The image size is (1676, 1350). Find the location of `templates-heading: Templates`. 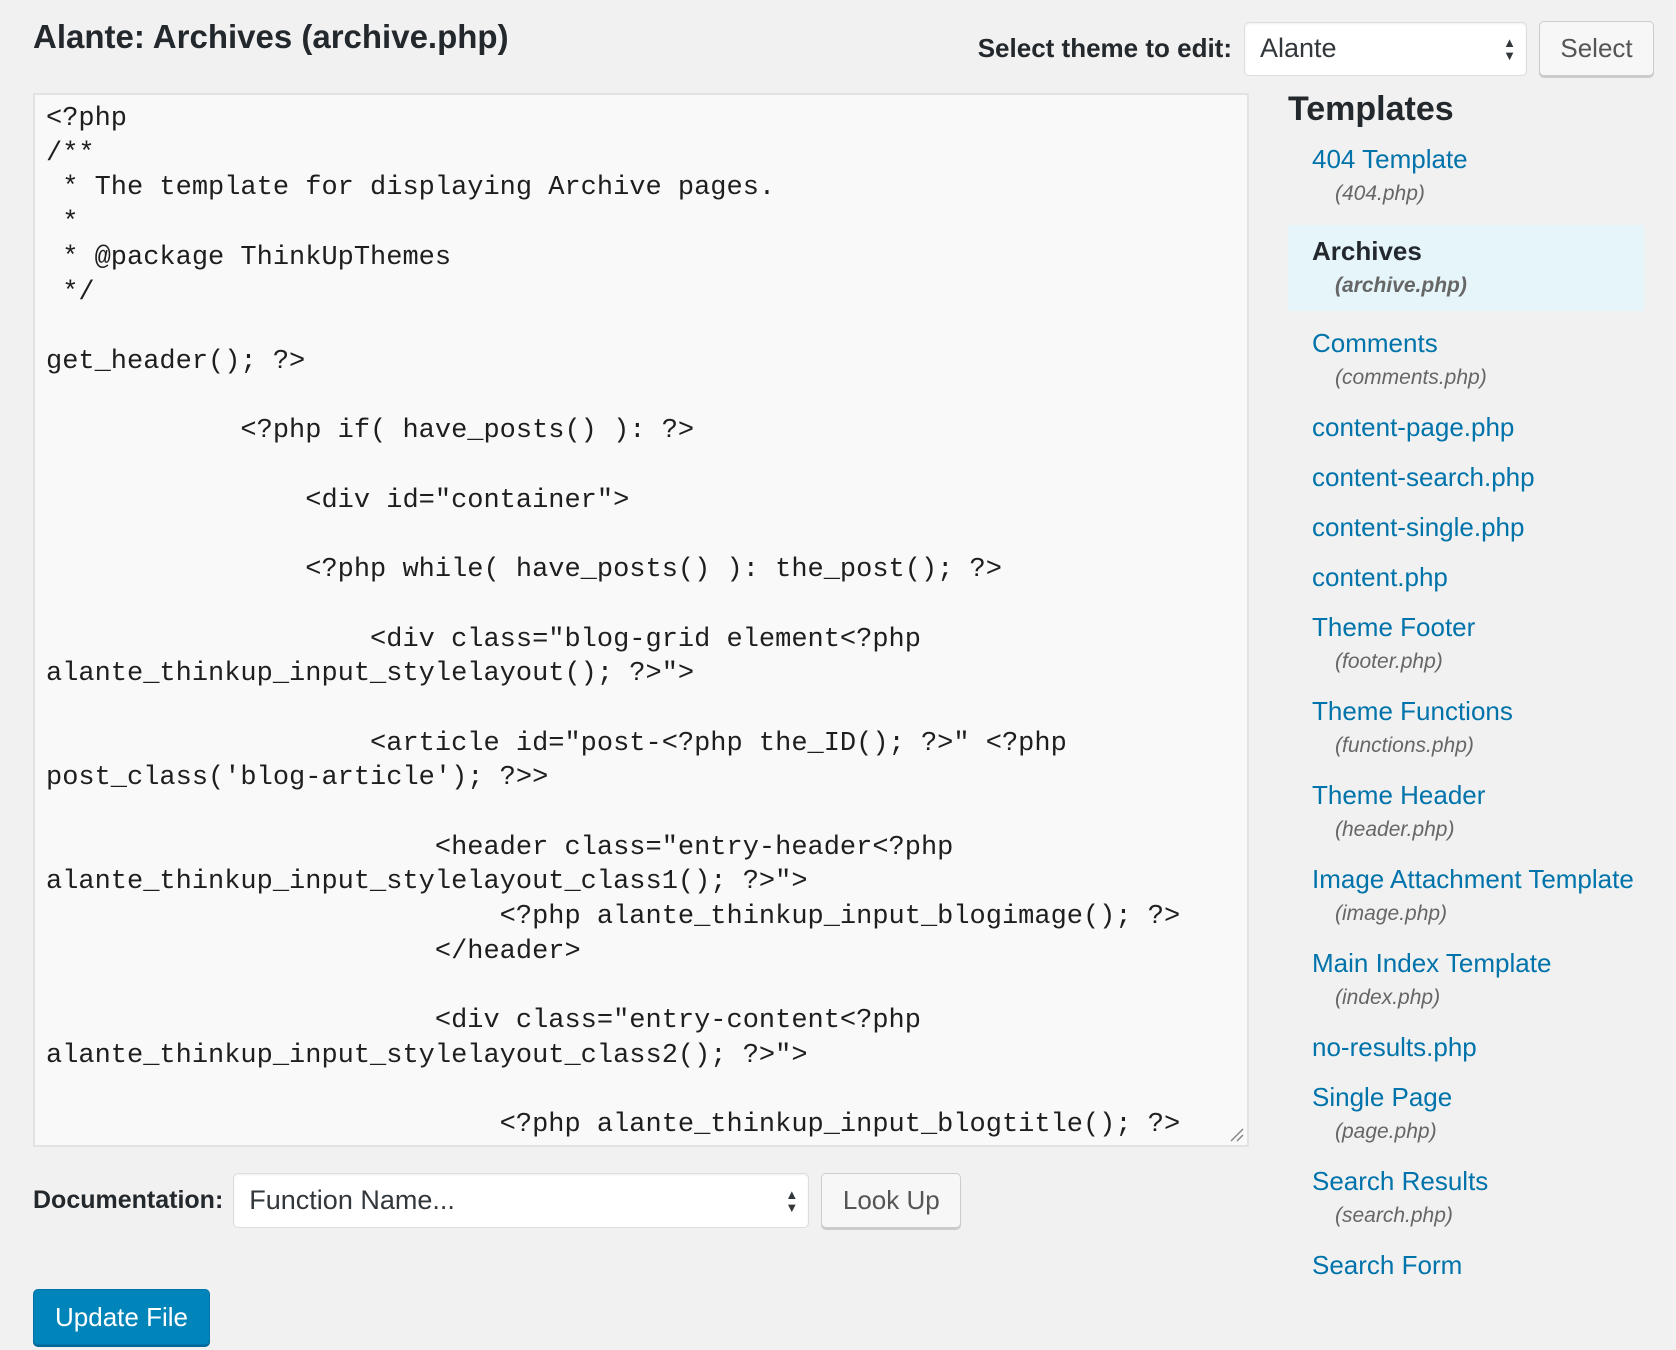

templates-heading: Templates is located at coordinates (1371, 109).